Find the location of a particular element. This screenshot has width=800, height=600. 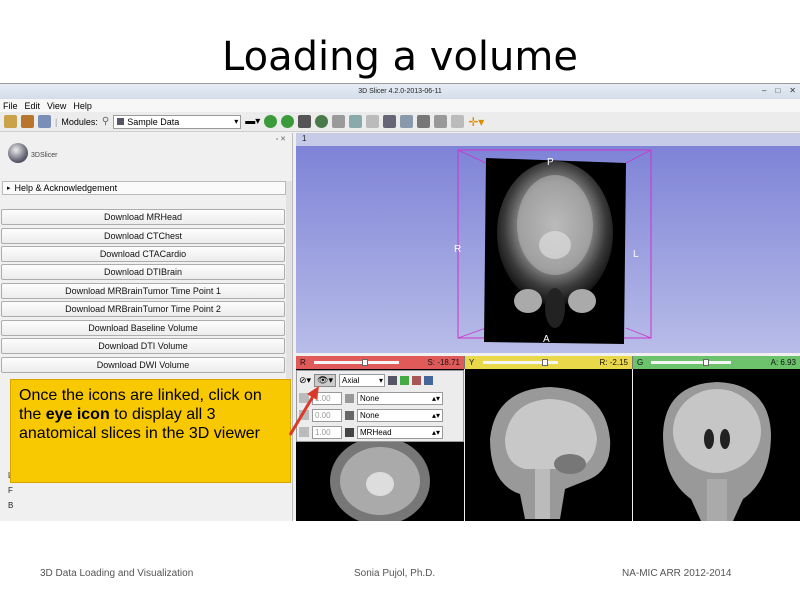

yellow-slider-knob is located at coordinates (545, 362).